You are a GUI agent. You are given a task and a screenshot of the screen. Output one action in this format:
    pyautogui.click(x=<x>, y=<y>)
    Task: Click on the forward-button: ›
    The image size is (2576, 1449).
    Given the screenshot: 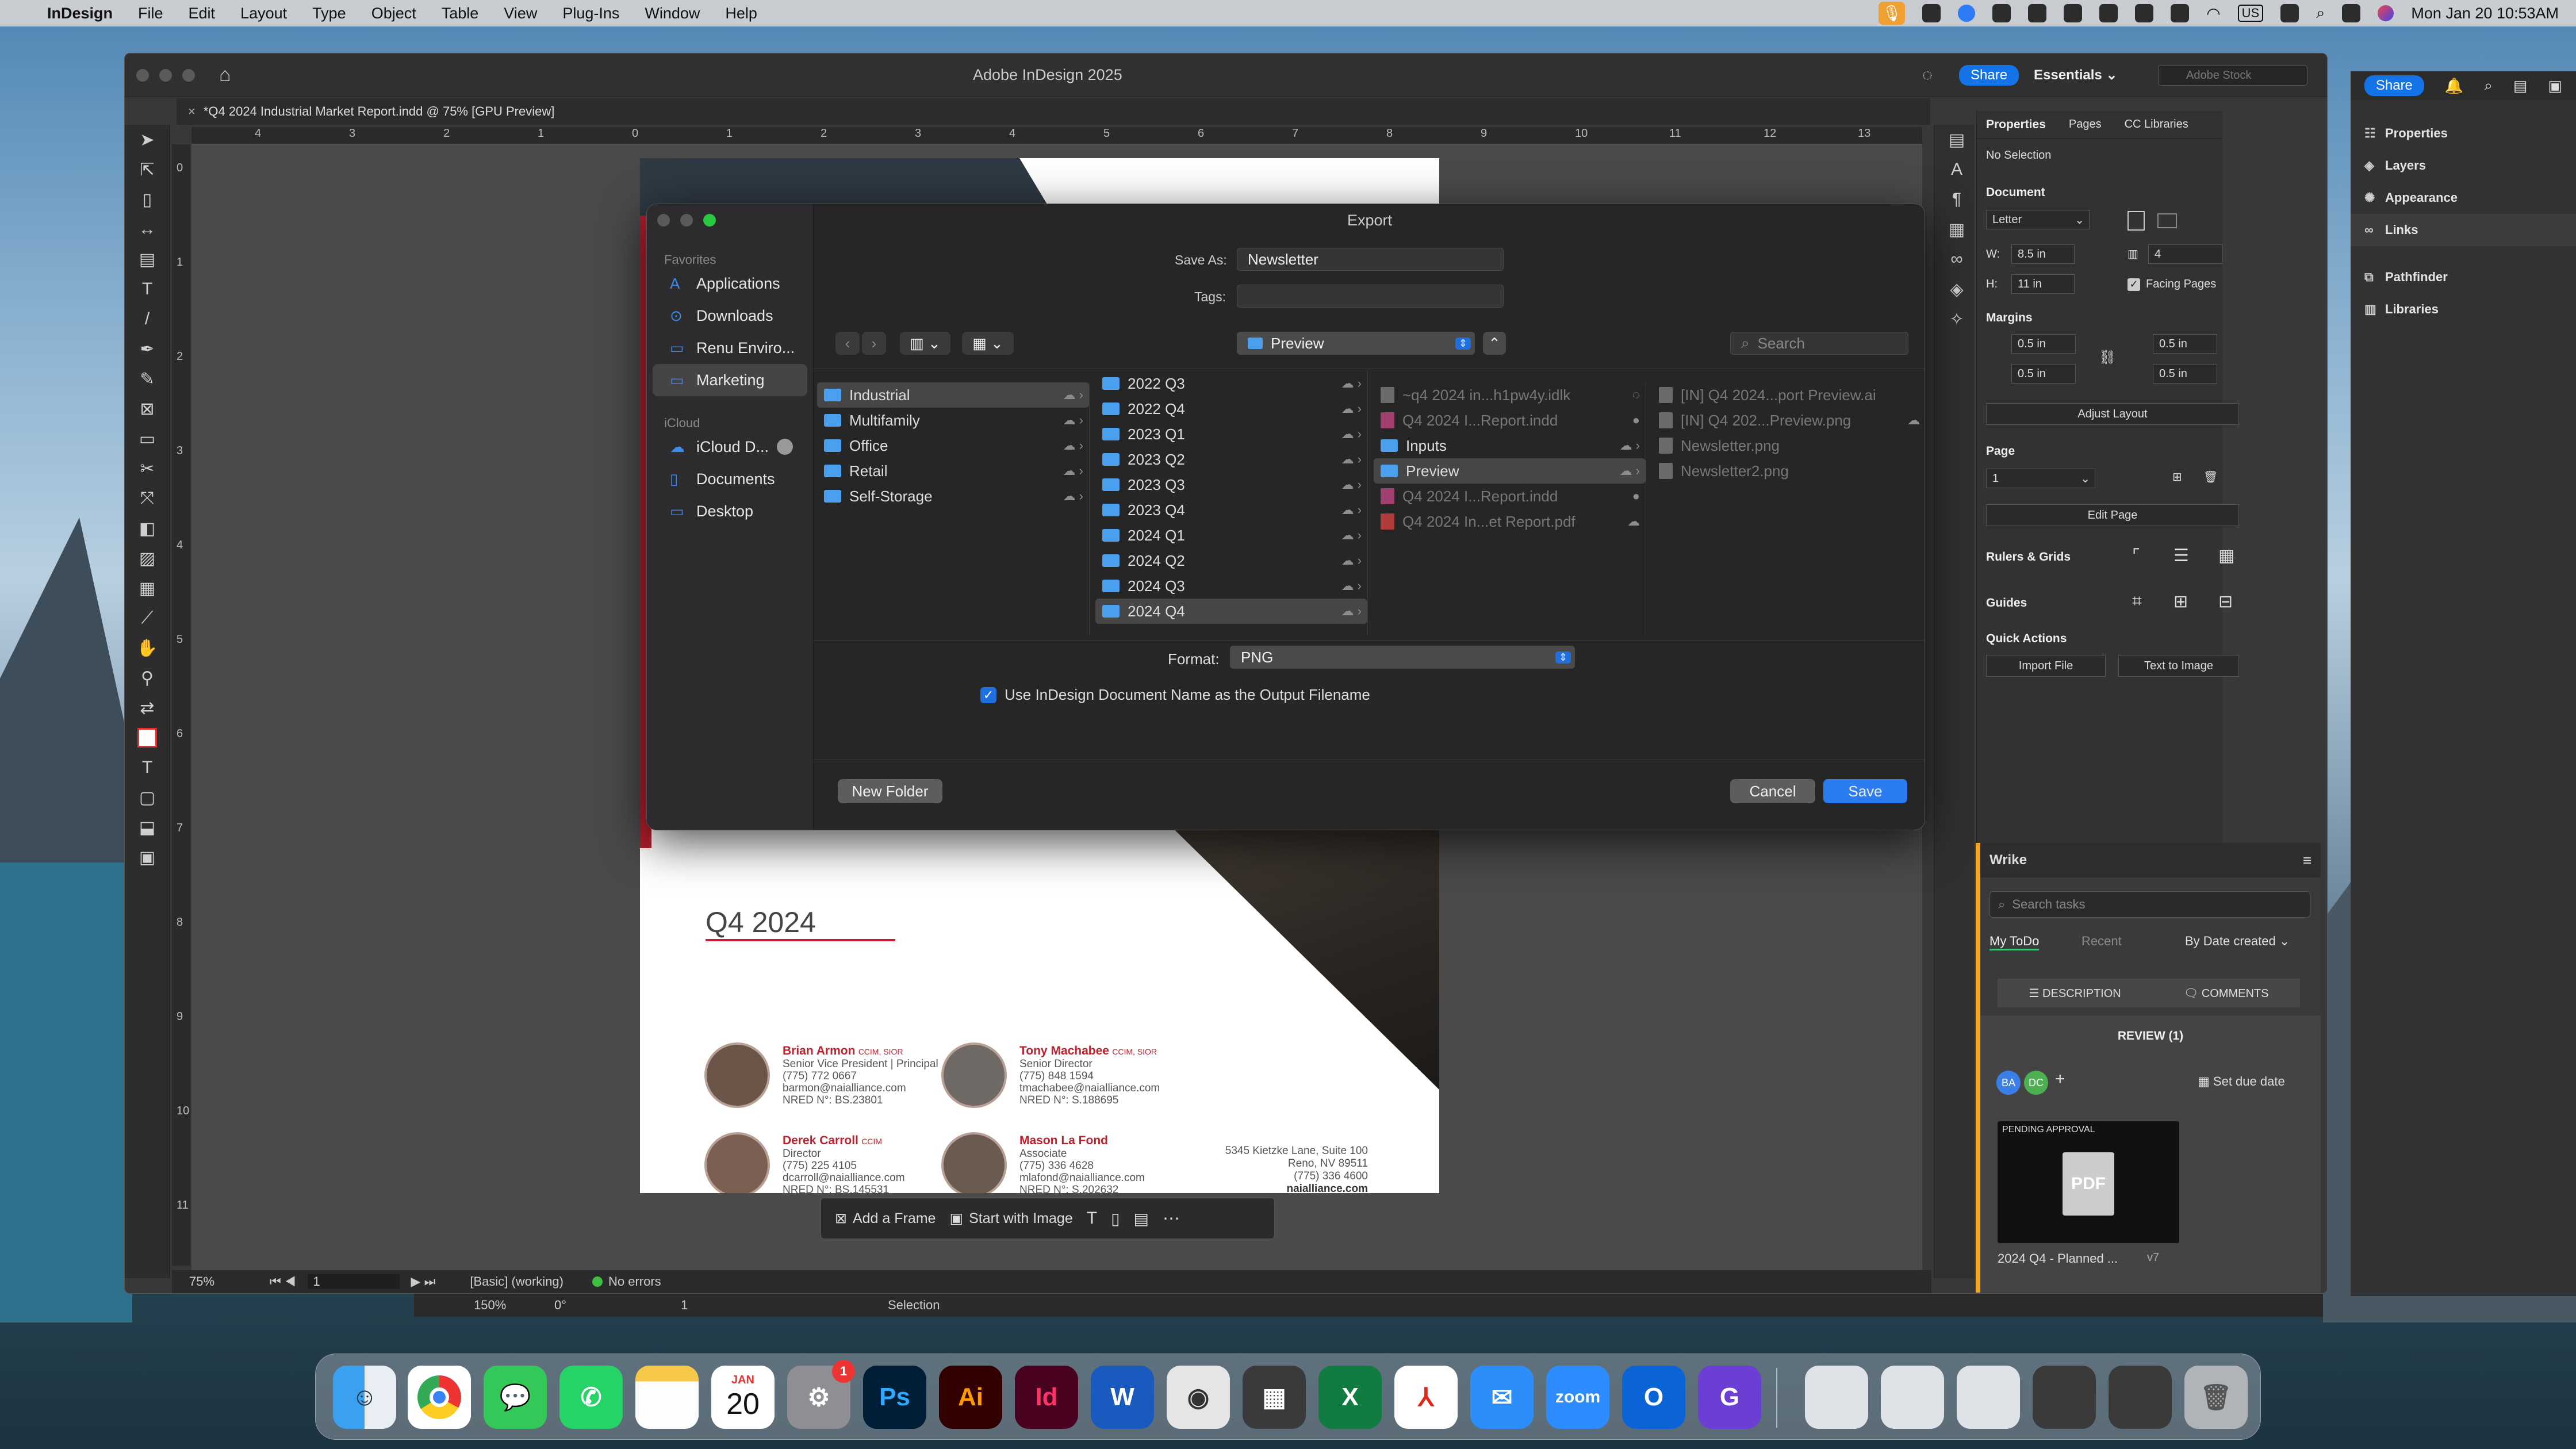 What is the action you would take?
    pyautogui.click(x=874, y=343)
    